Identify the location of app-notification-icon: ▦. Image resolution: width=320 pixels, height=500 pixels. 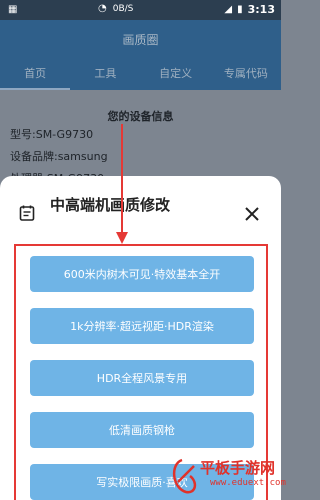
(13, 9).